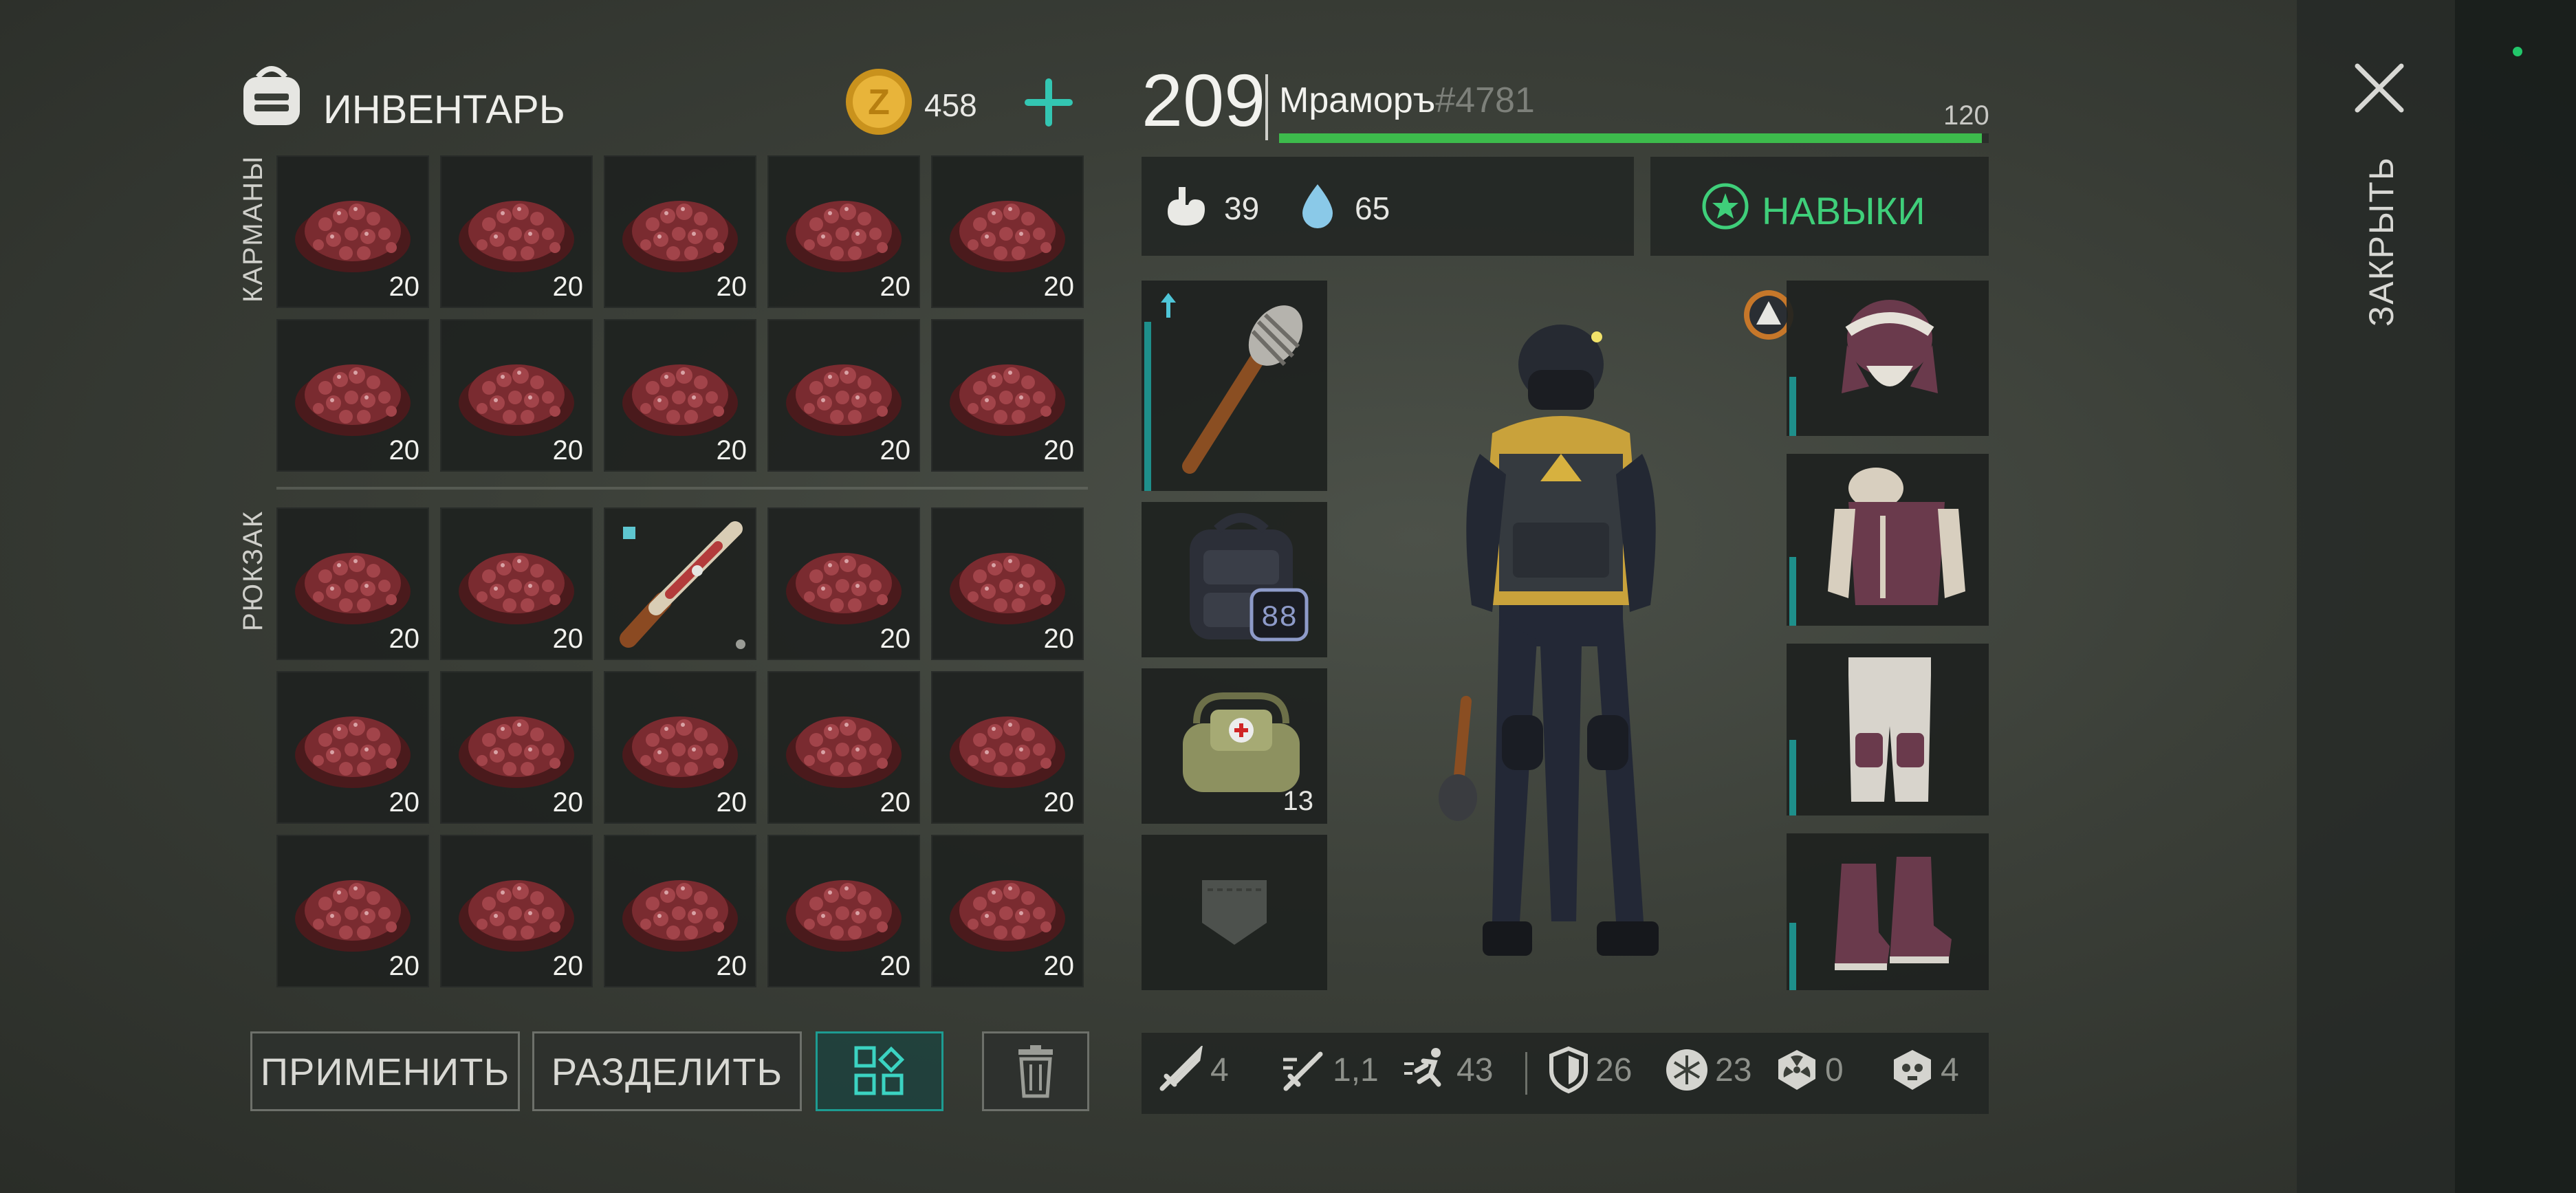 This screenshot has height=1193, width=2576. I want to click on vitals-panel: 39 65, so click(1388, 206).